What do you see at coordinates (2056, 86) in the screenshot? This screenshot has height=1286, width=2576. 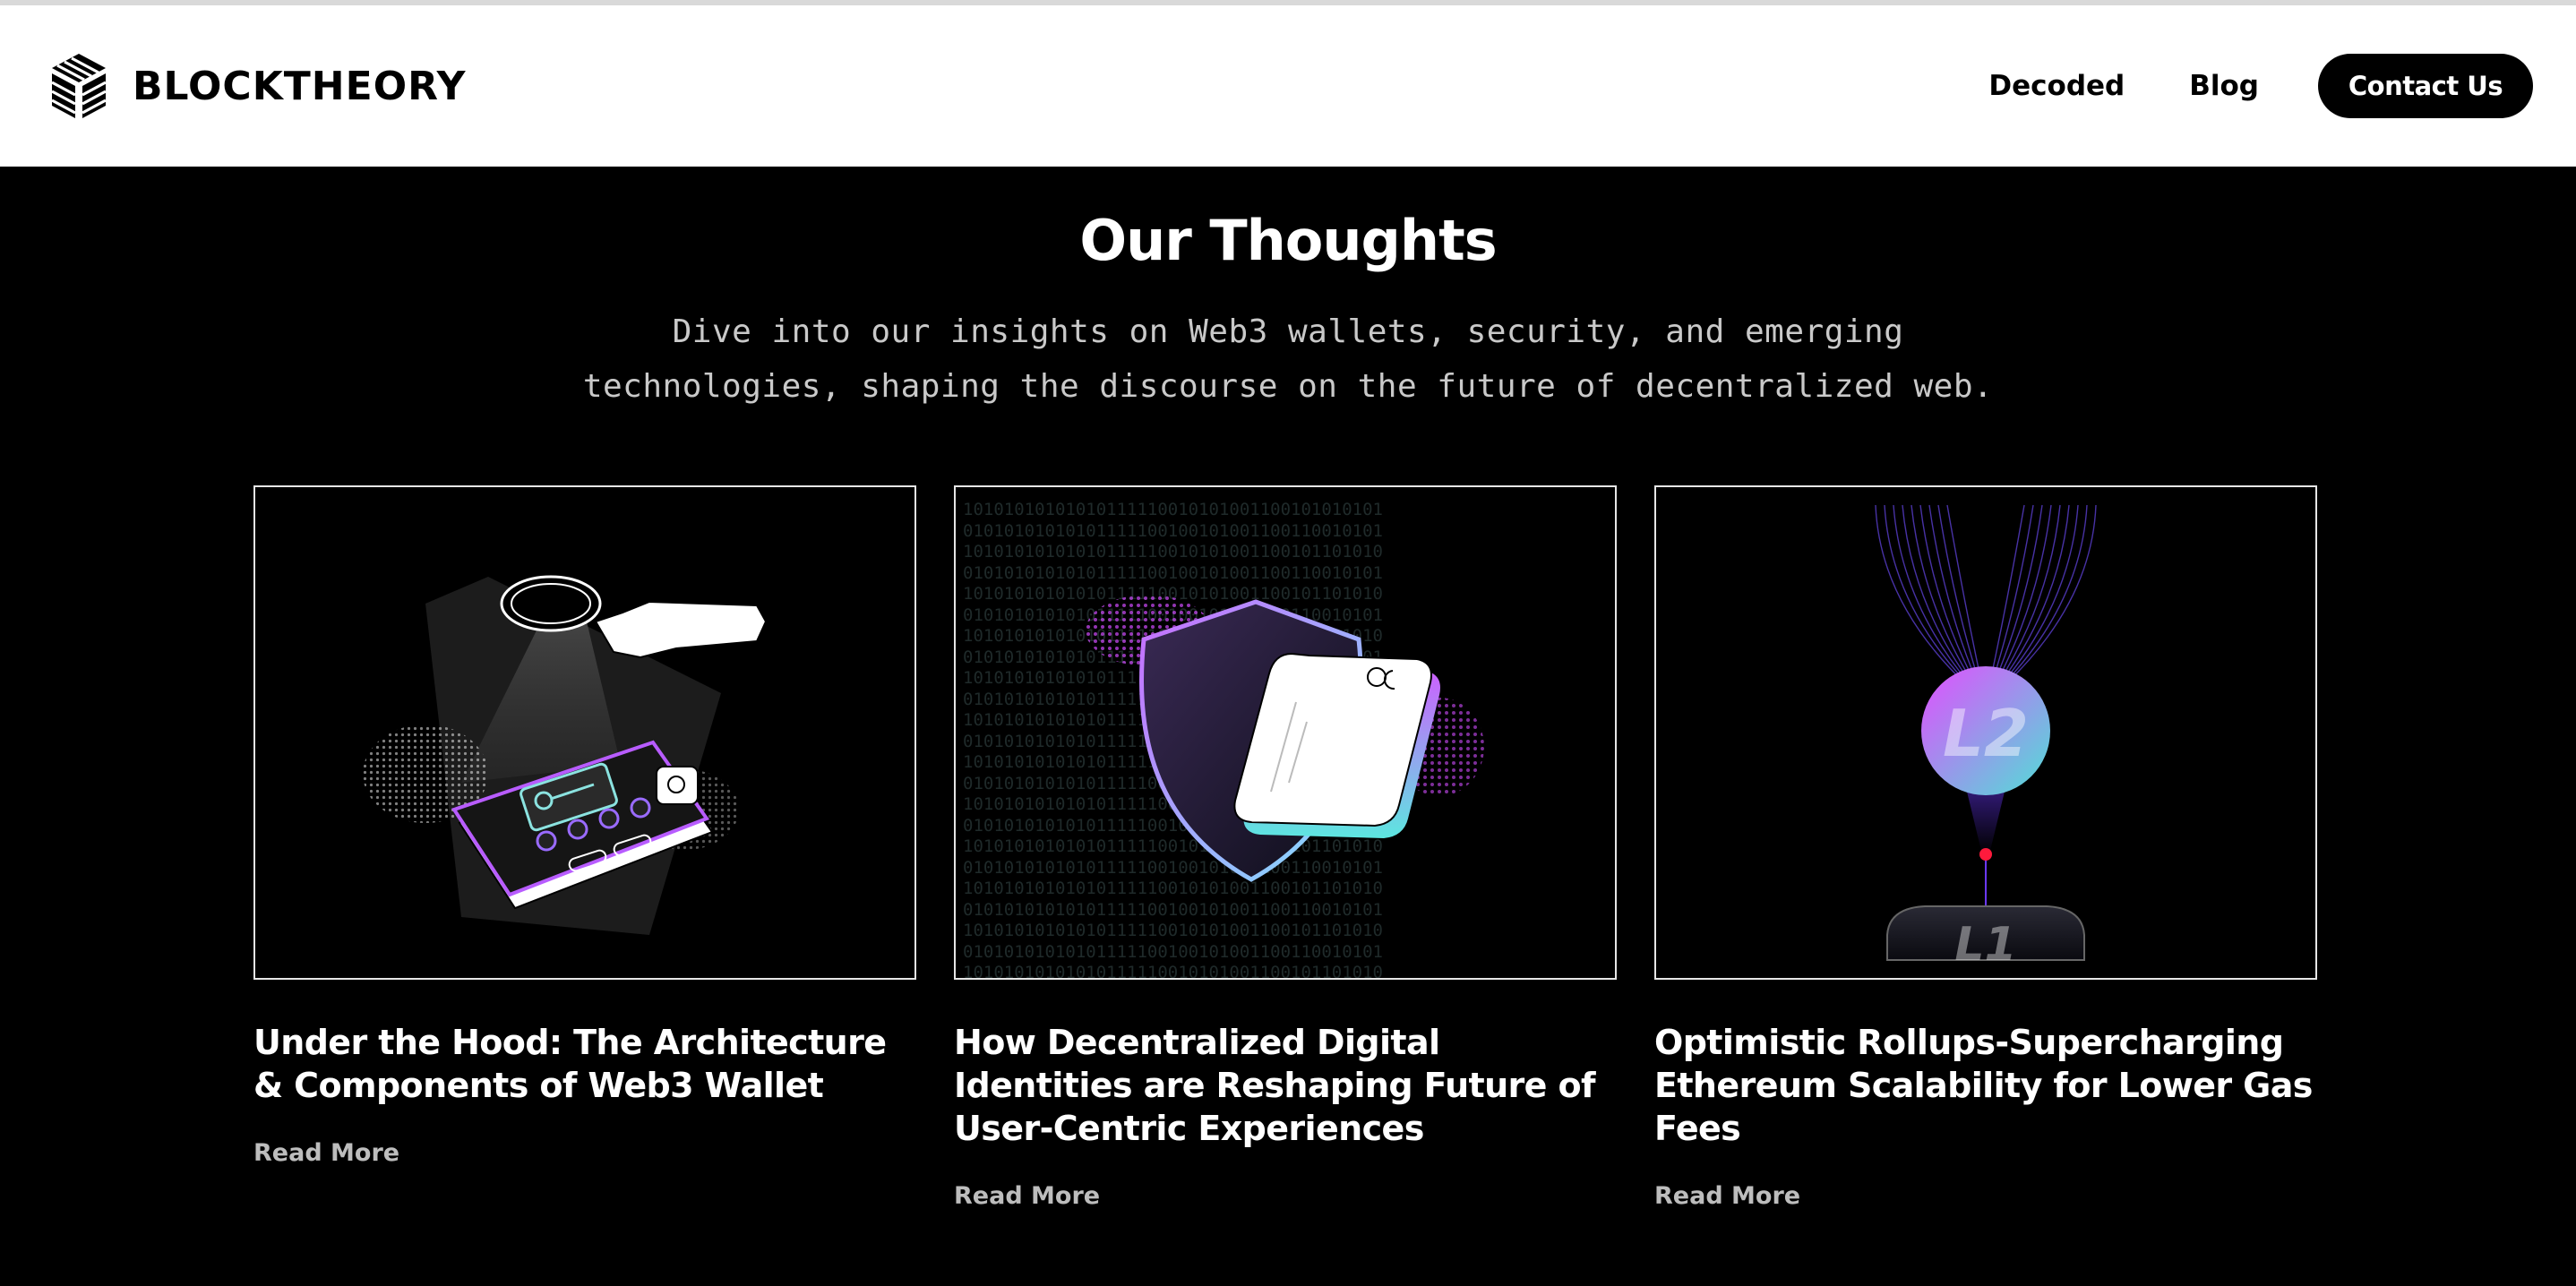 I see `nav-decoded-link: Decoded` at bounding box center [2056, 86].